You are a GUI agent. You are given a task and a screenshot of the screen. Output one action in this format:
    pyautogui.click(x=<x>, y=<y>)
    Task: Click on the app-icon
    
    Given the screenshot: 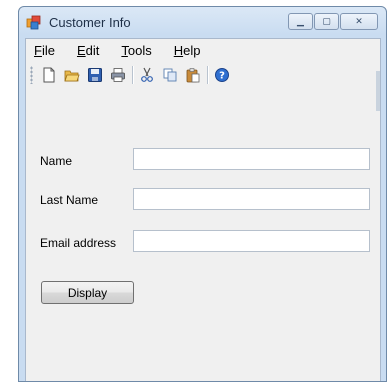 What is the action you would take?
    pyautogui.click(x=33, y=22)
    